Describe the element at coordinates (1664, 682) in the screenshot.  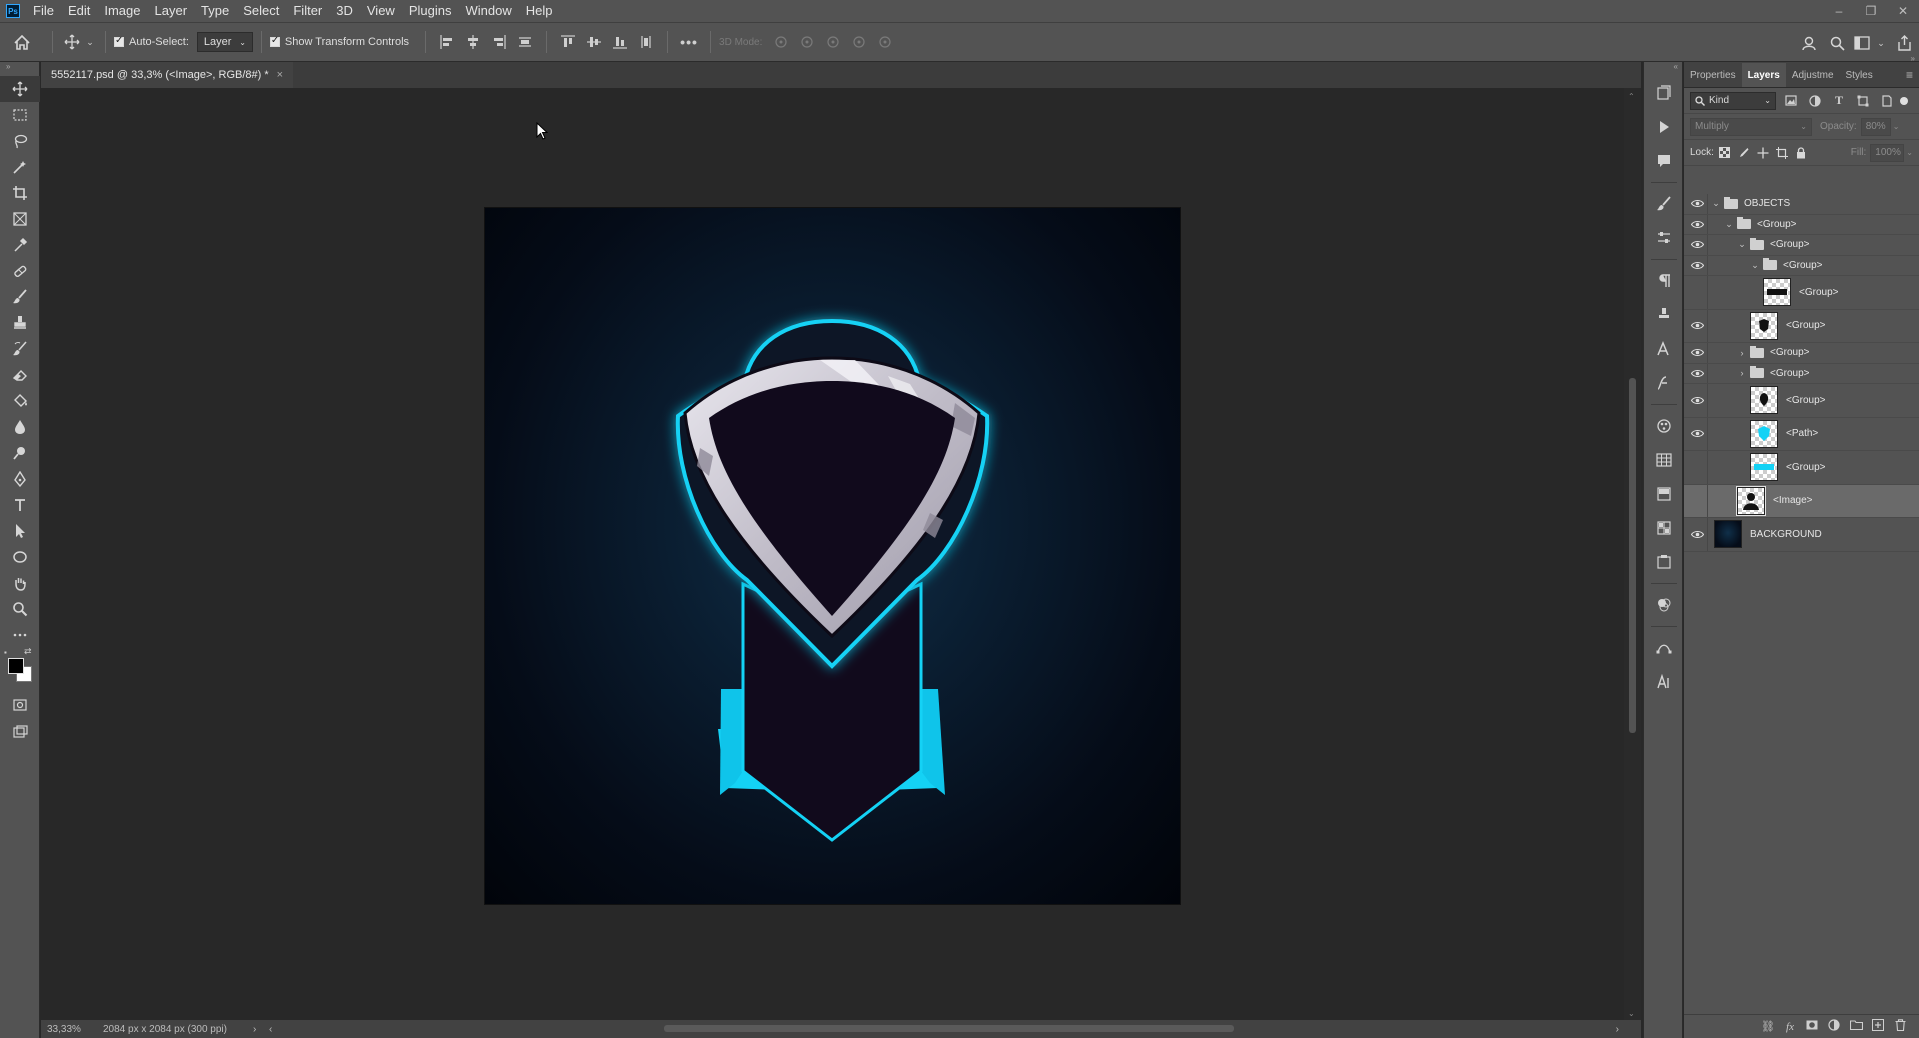
I see `character-panel-icon` at that location.